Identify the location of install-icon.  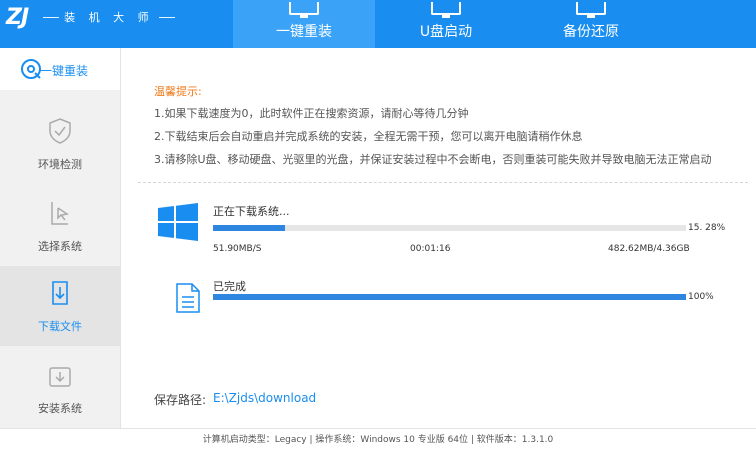
(60, 377).